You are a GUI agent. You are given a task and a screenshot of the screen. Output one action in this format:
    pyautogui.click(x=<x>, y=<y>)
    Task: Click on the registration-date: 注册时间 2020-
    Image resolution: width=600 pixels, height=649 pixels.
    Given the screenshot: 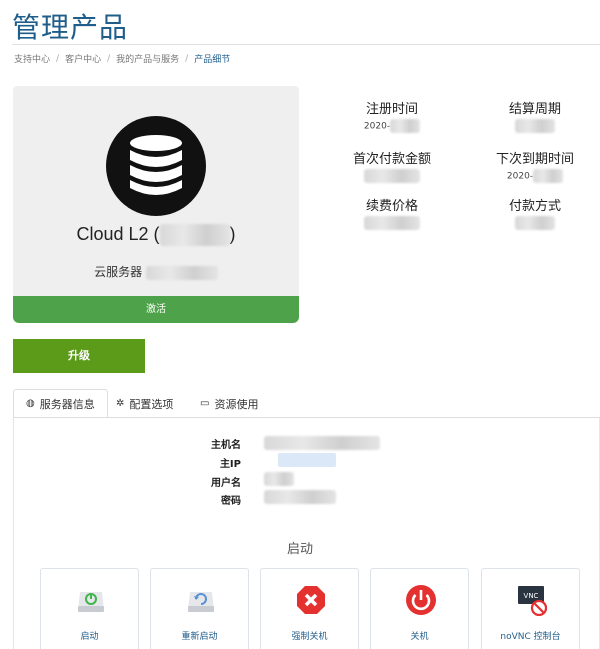 What is the action you would take?
    pyautogui.click(x=392, y=115)
    